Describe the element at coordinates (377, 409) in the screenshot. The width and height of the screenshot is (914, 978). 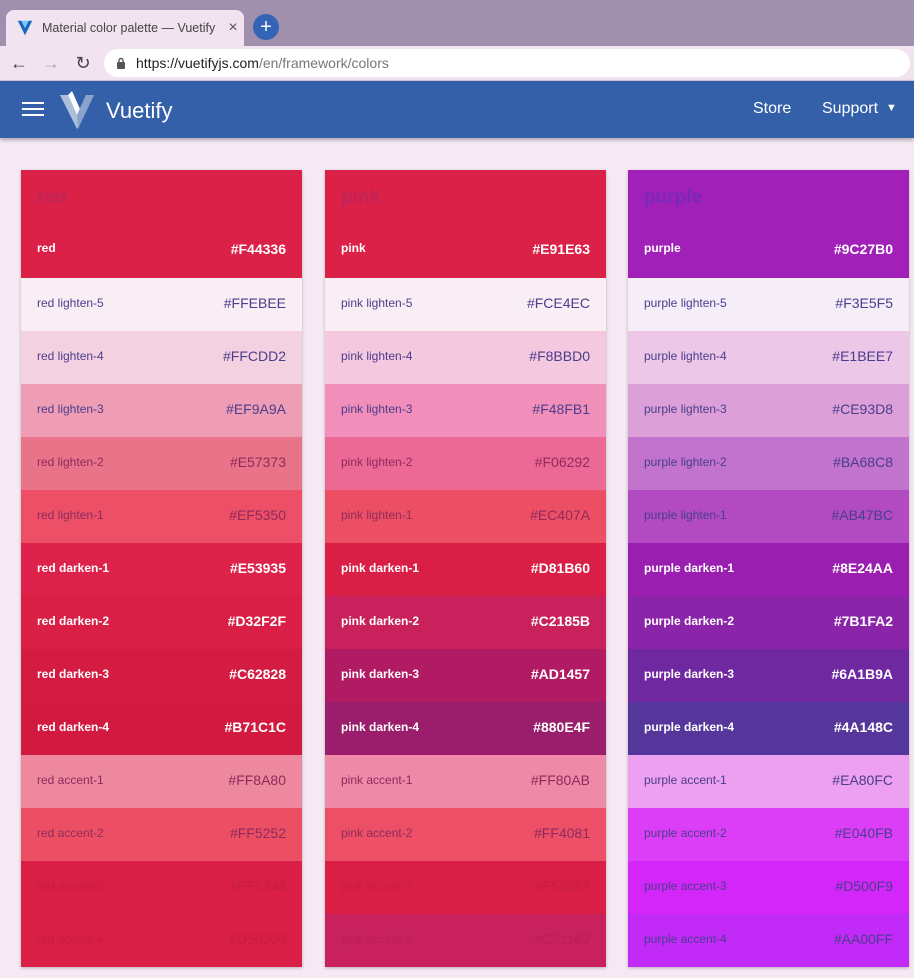
I see `swatch-label: pink lighten-3` at that location.